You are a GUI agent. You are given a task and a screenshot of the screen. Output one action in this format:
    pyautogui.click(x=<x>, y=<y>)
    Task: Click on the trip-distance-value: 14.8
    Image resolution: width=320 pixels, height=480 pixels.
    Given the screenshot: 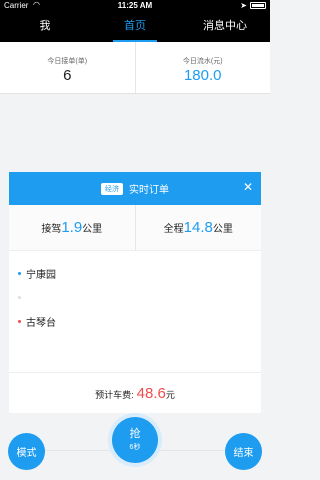 What is the action you would take?
    pyautogui.click(x=198, y=227)
    